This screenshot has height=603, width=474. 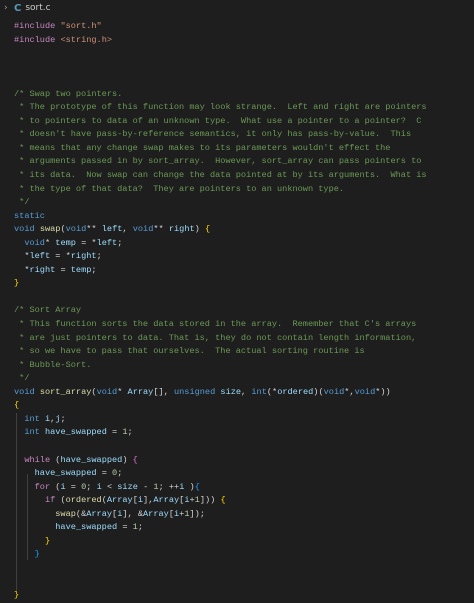 What do you see at coordinates (38, 8) in the screenshot?
I see `tab-title: sort.c` at bounding box center [38, 8].